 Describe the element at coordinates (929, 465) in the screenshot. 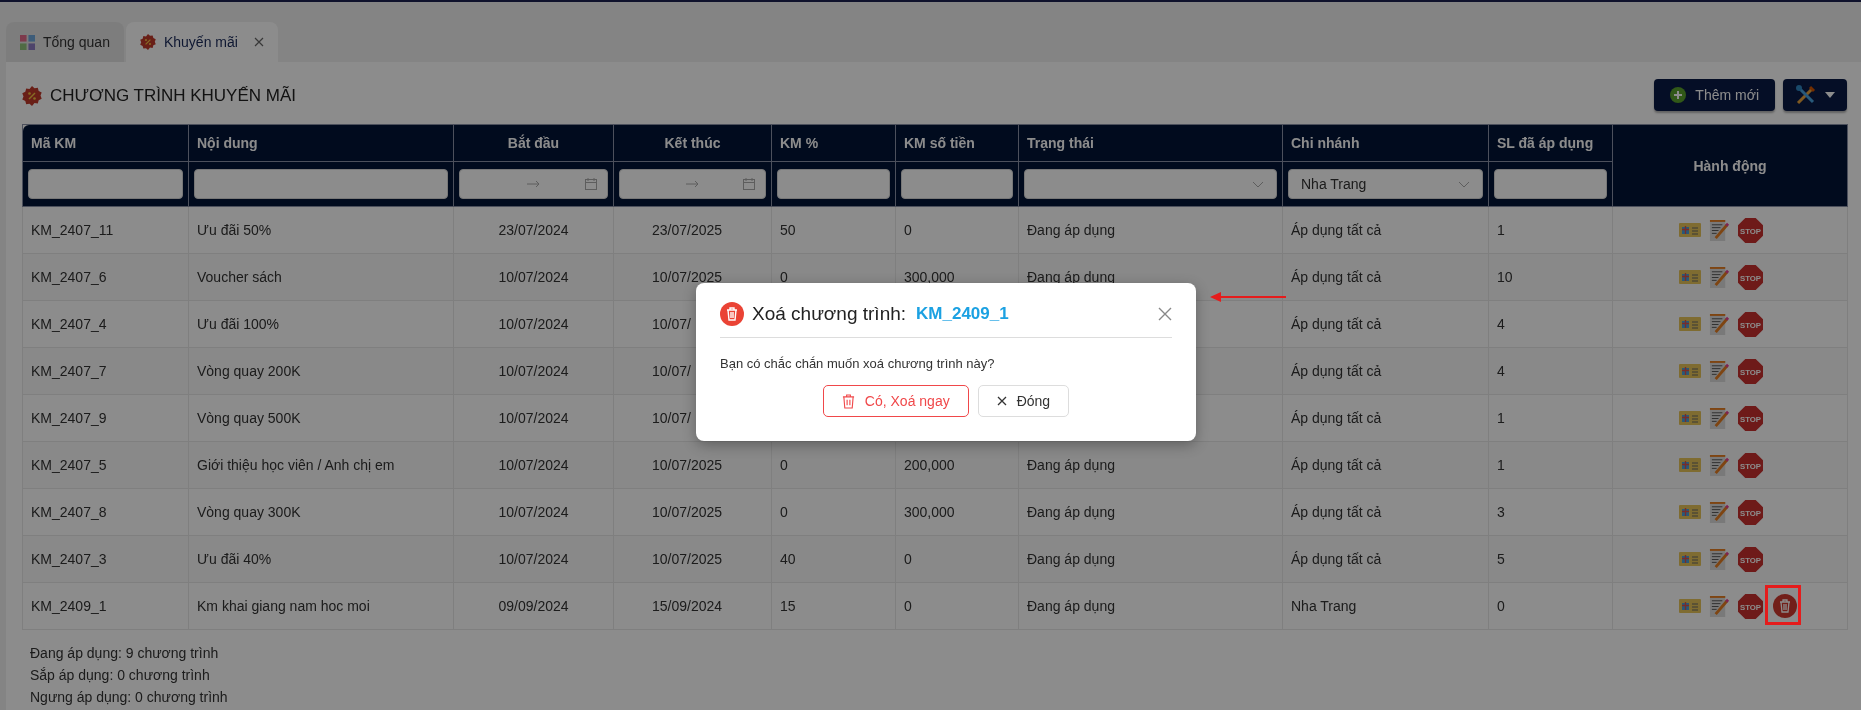

I see `table-cell: 200,000` at that location.